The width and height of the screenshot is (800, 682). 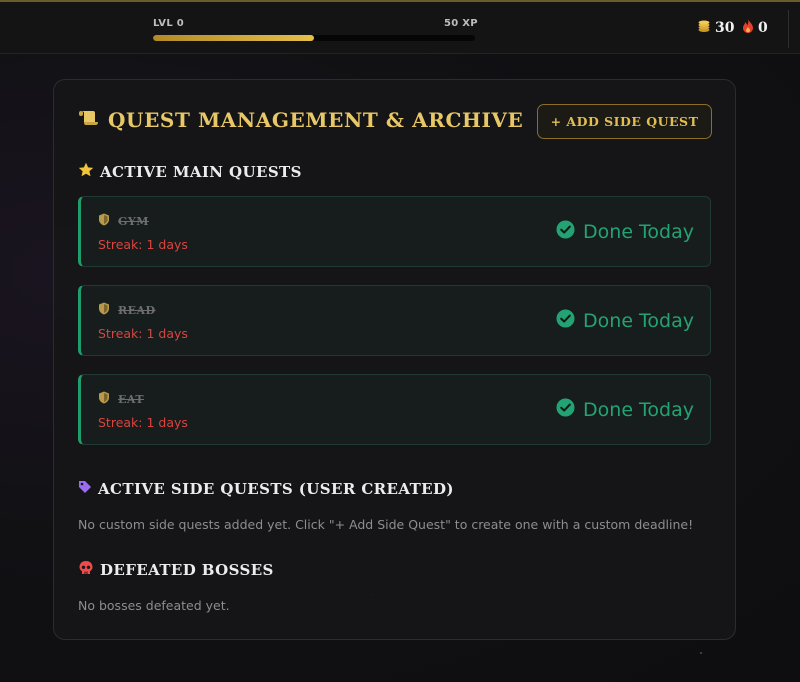 I want to click on quest-name: EAT, so click(x=121, y=399).